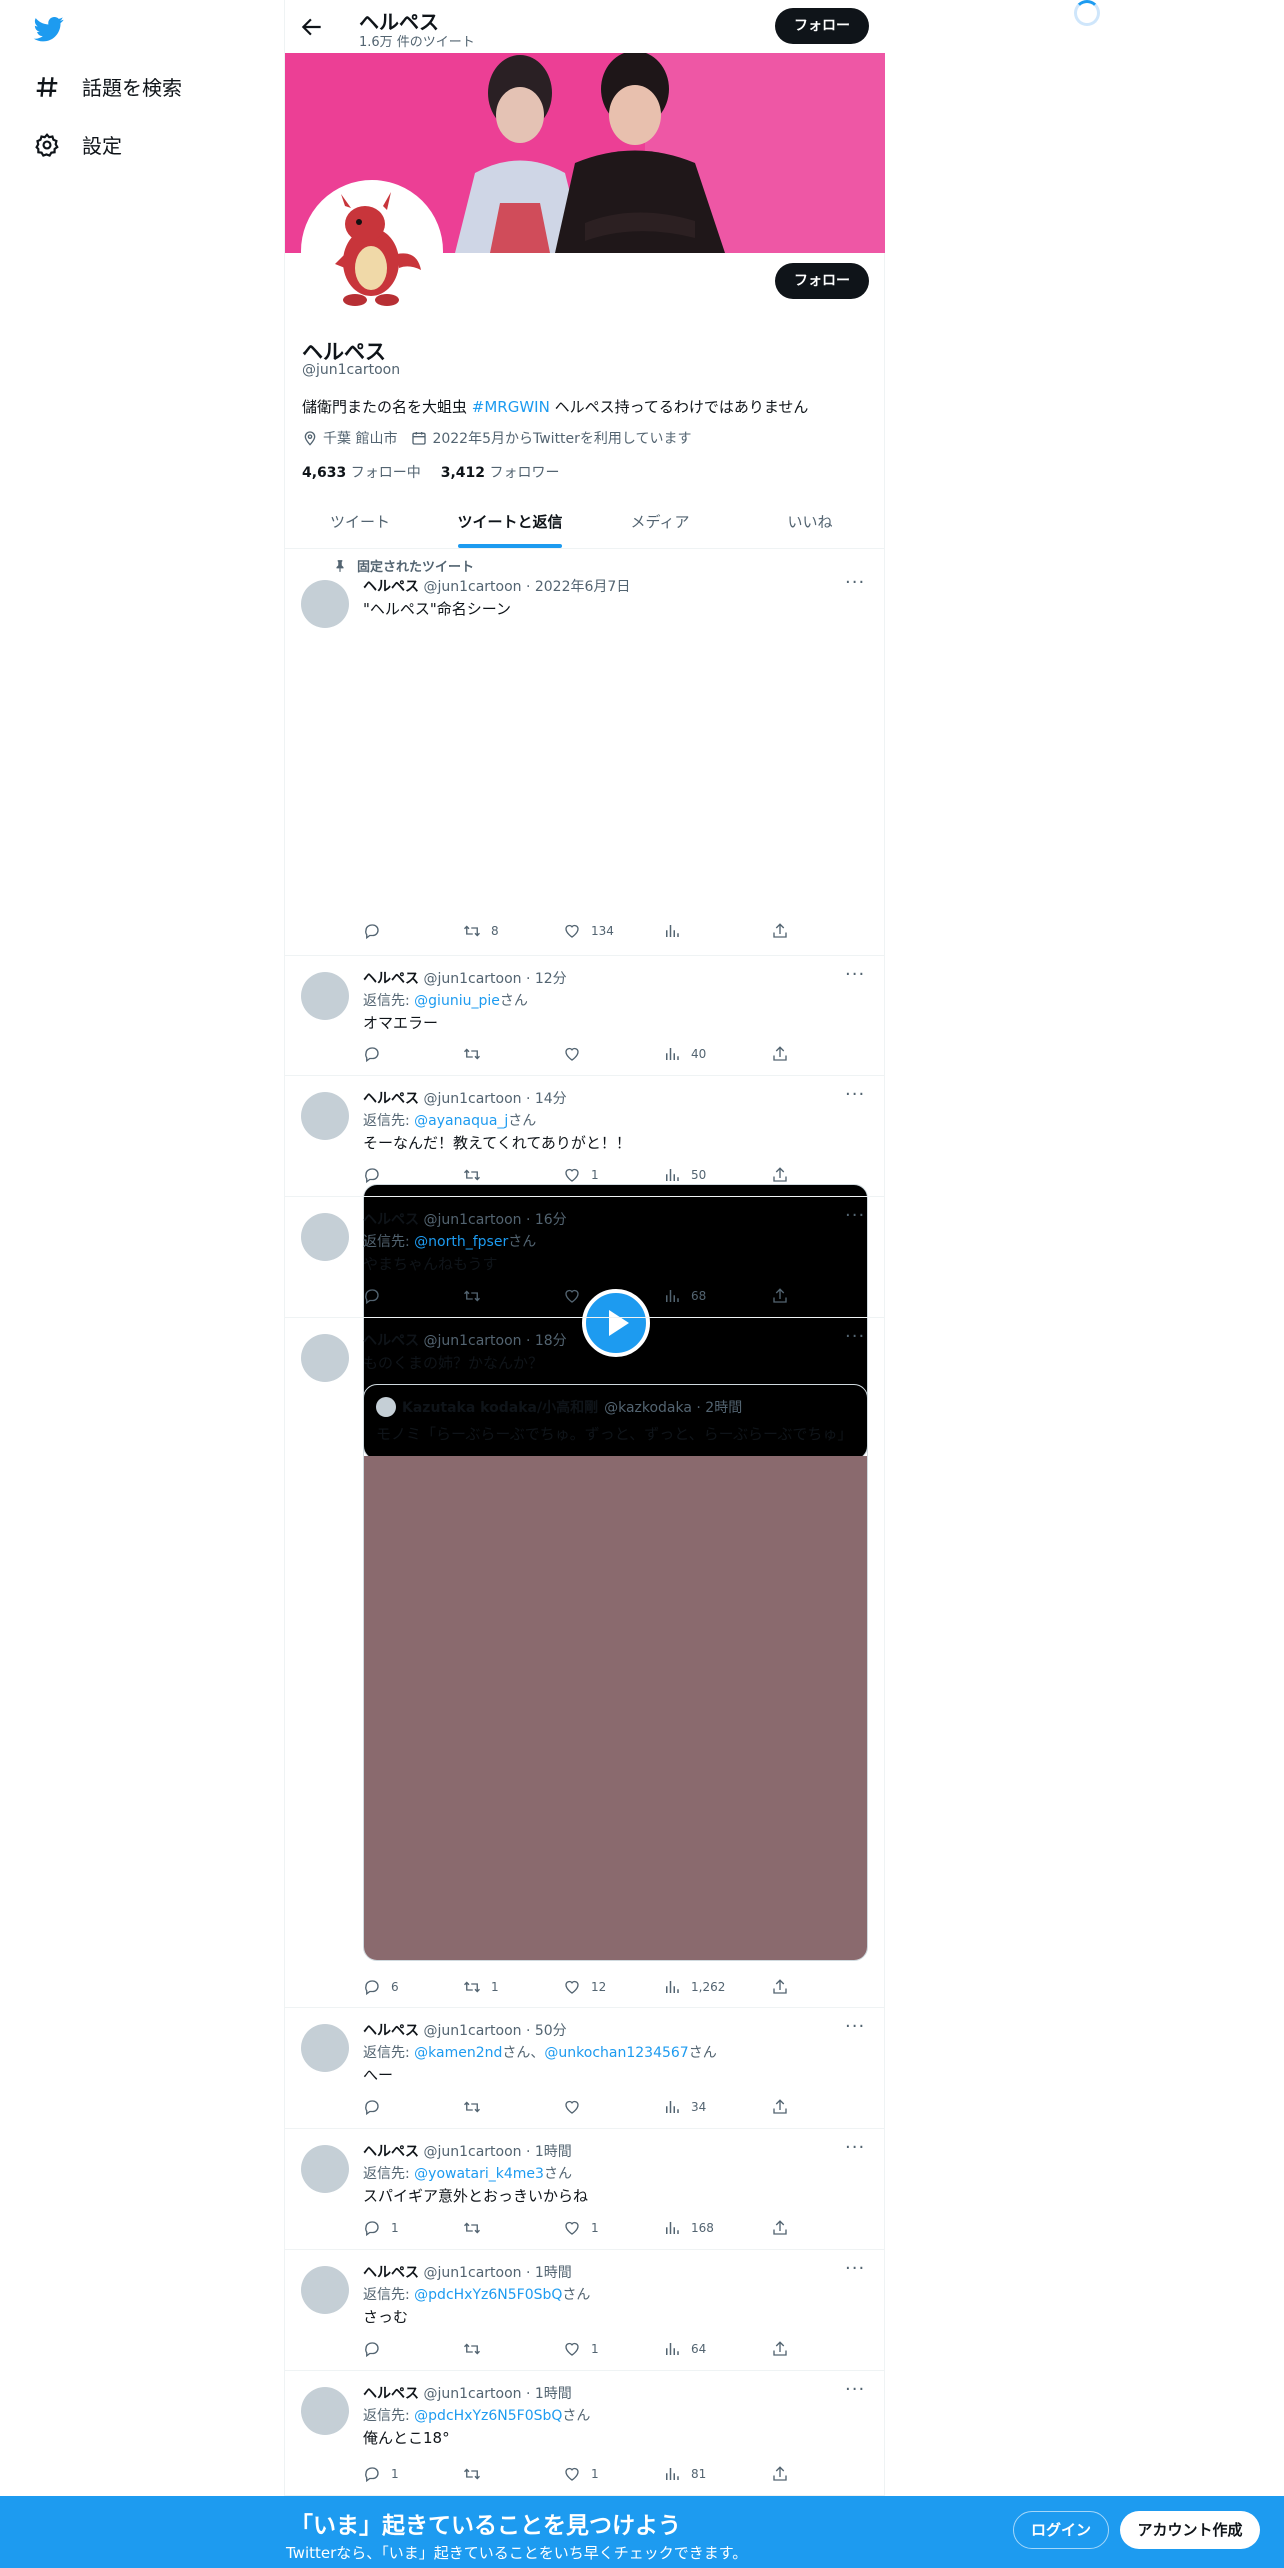 Image resolution: width=1284 pixels, height=2568 pixels. Describe the element at coordinates (481, 931) in the screenshot. I see `retweet-action: 8` at that location.